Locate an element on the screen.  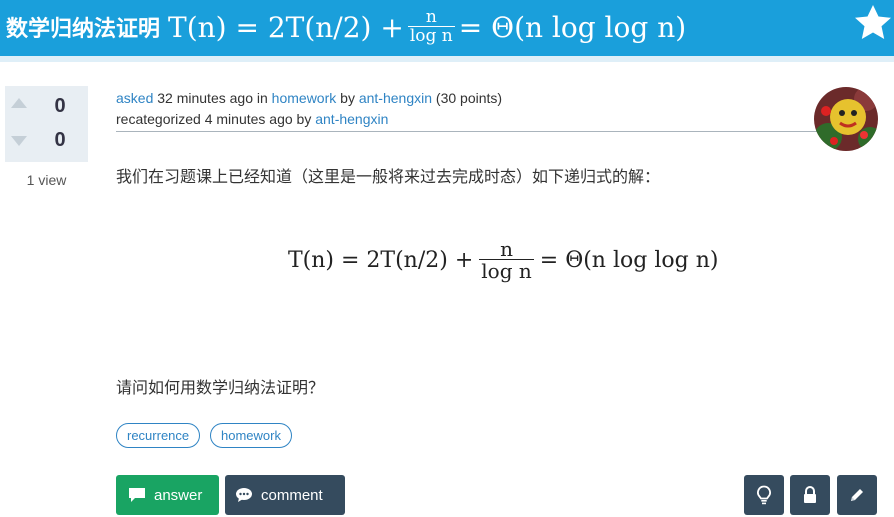
comment-button: comment is located at coordinates (285, 495).